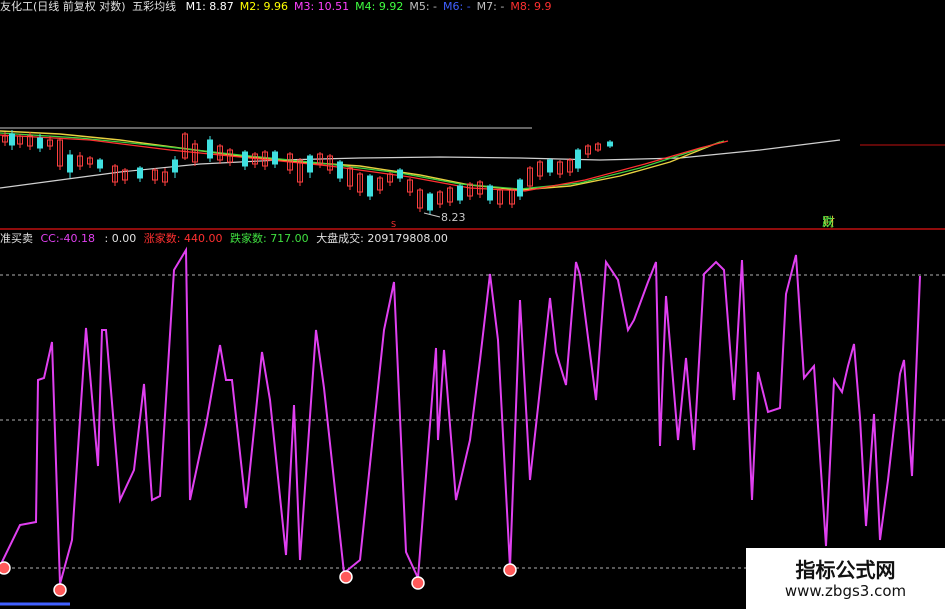 The height and width of the screenshot is (609, 945). I want to click on low-price-label: 8.23, so click(453, 217).